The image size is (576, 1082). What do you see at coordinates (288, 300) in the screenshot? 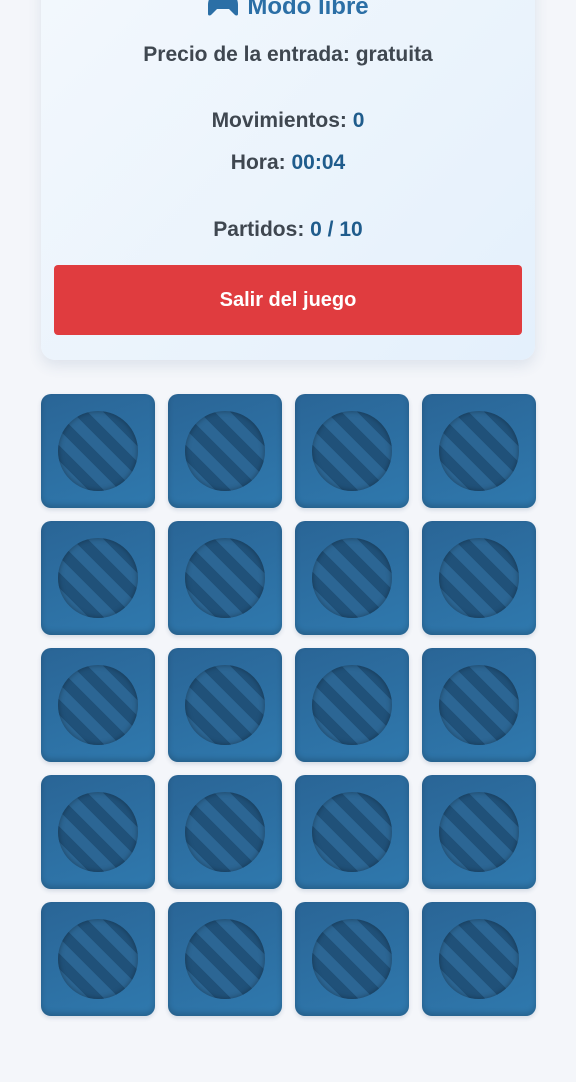
I see `exit-game-button: Salir del juego` at bounding box center [288, 300].